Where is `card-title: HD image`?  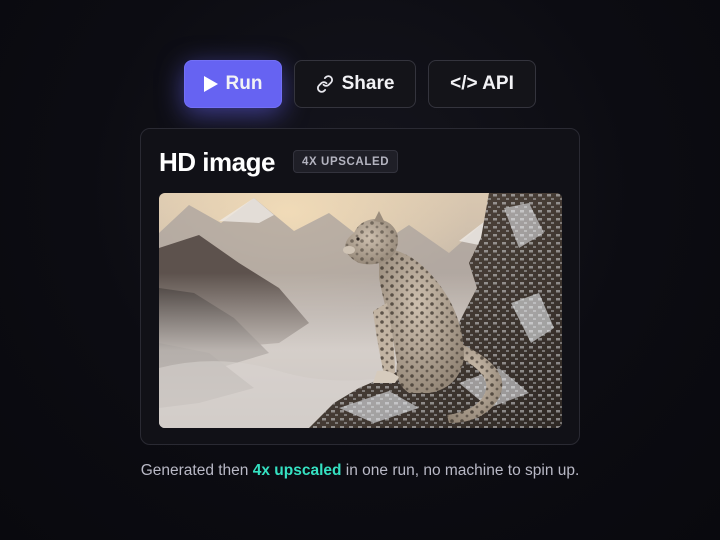 card-title: HD image is located at coordinates (217, 162).